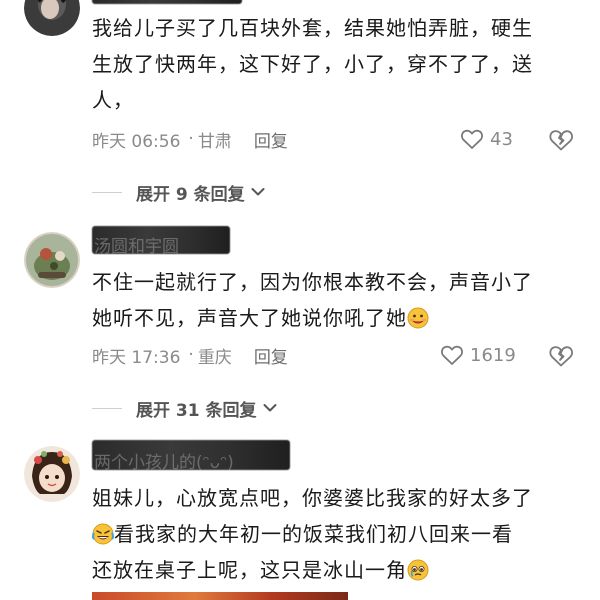 This screenshot has width=600, height=600. I want to click on attached-image, so click(220, 596).